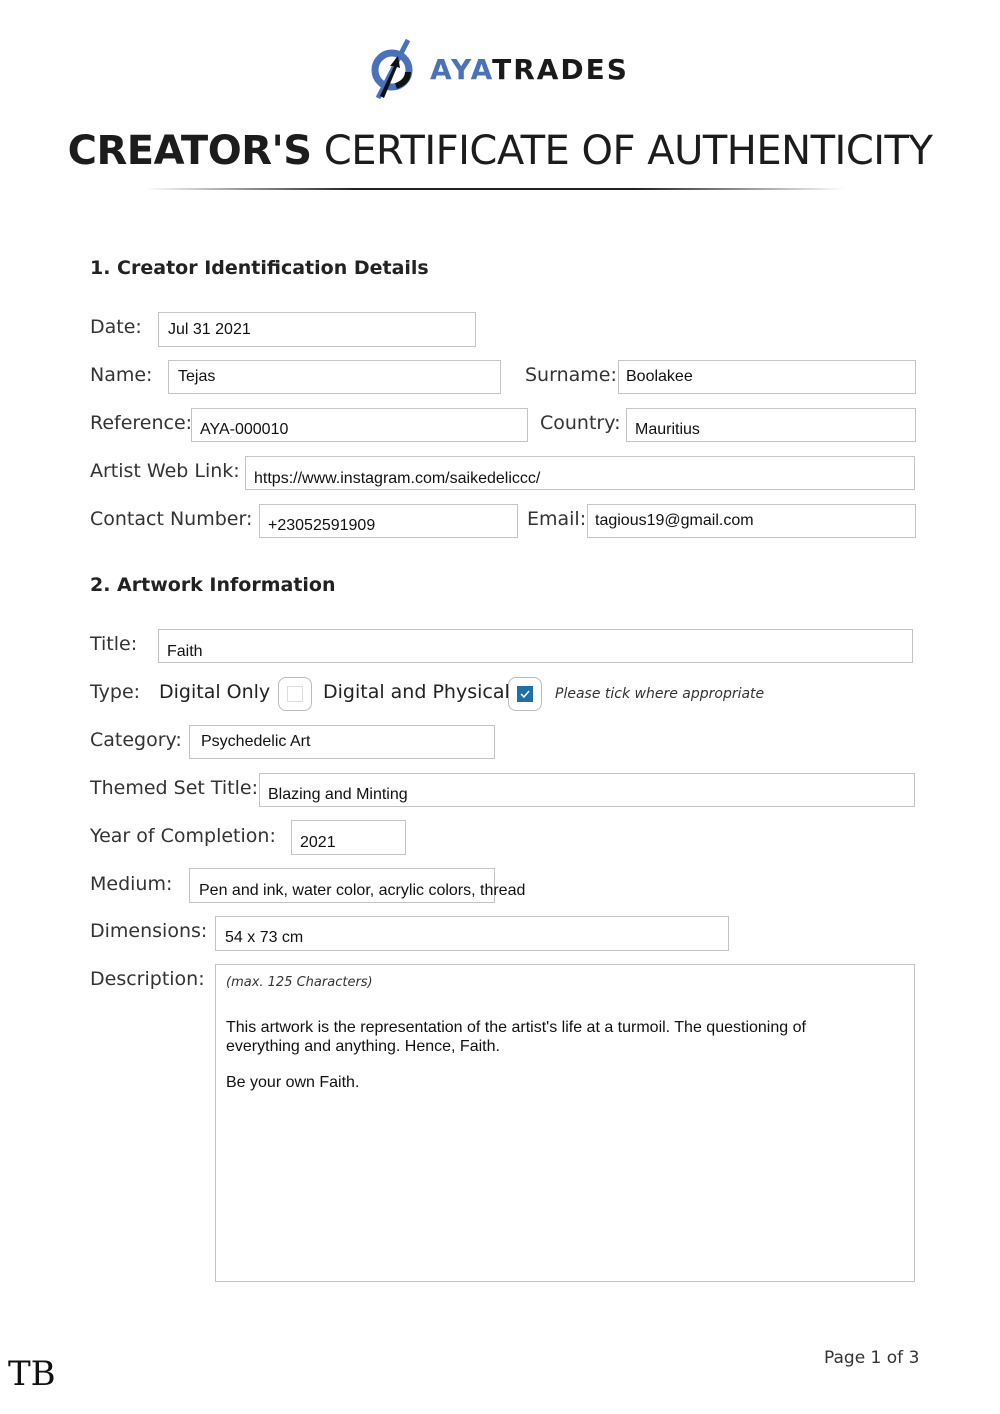  What do you see at coordinates (557, 519) in the screenshot?
I see `email-label: Email:` at bounding box center [557, 519].